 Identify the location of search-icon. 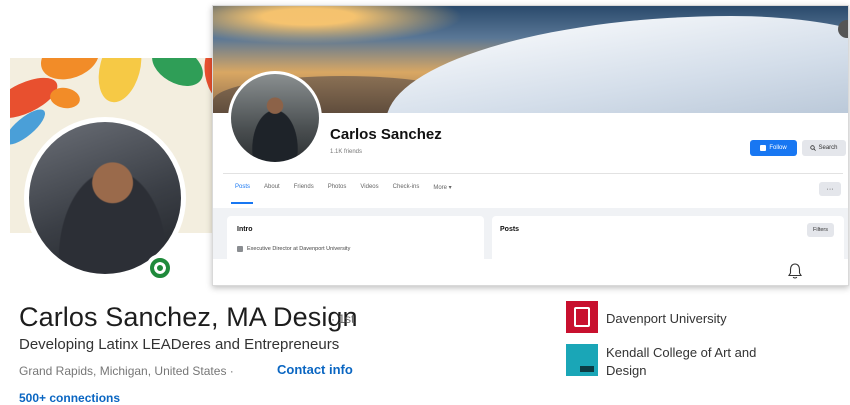
(813, 148).